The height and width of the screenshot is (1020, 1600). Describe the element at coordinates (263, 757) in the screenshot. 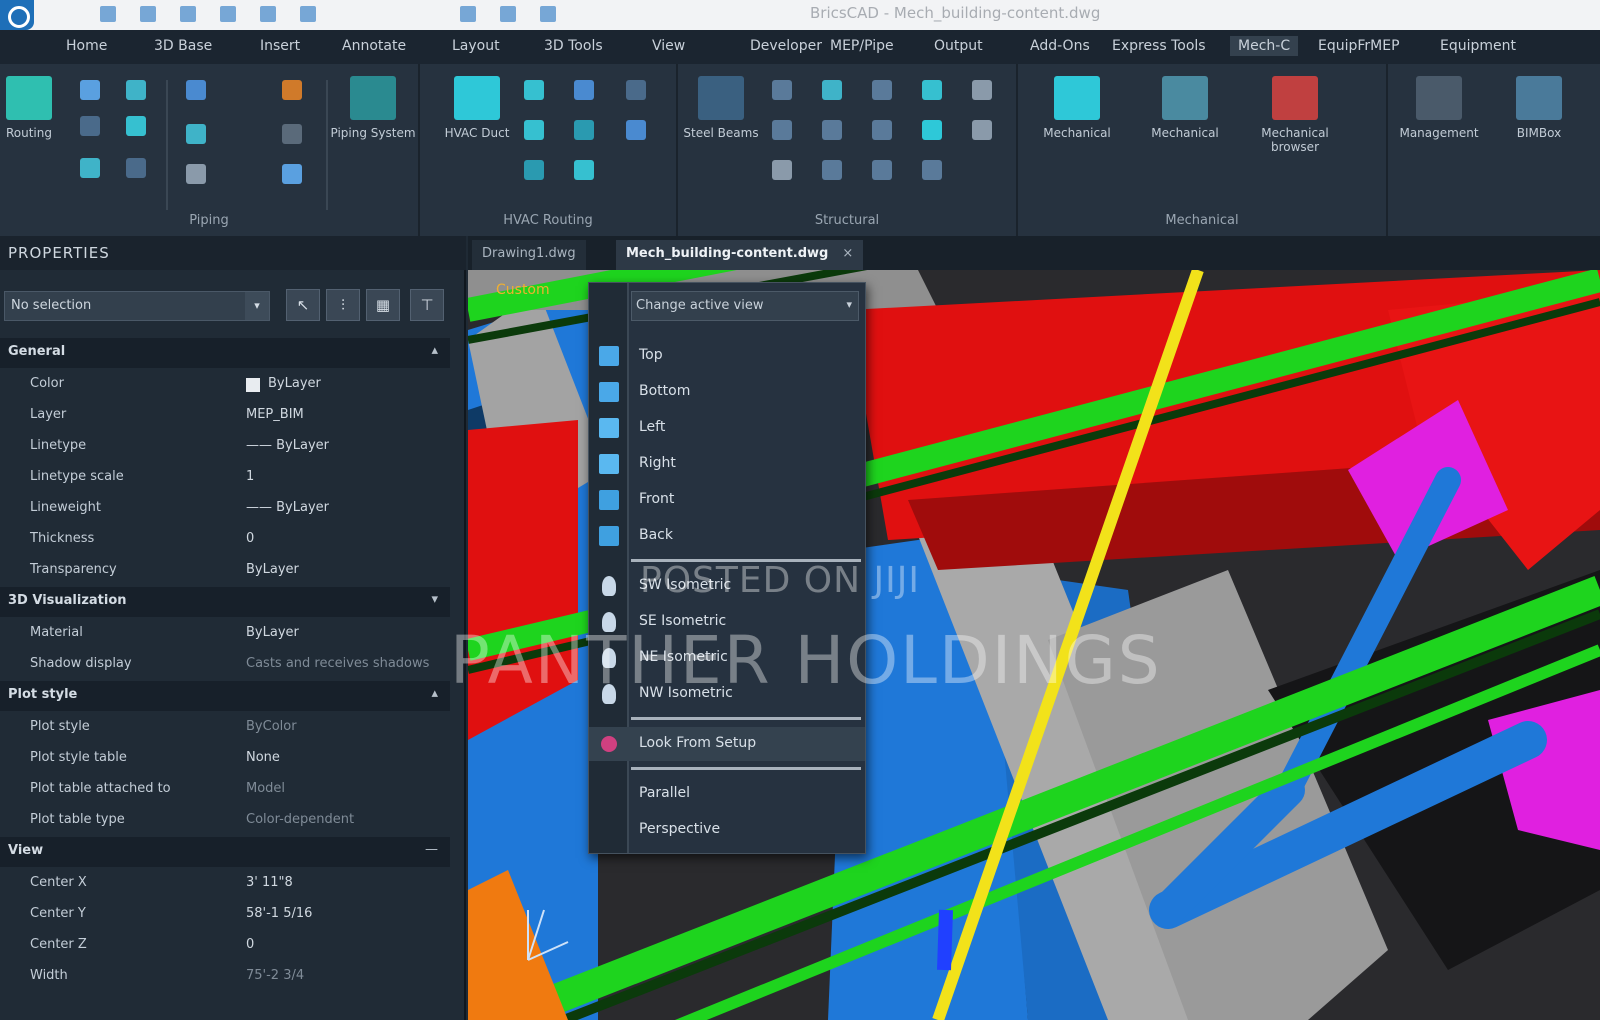

I see `property-value: None` at that location.